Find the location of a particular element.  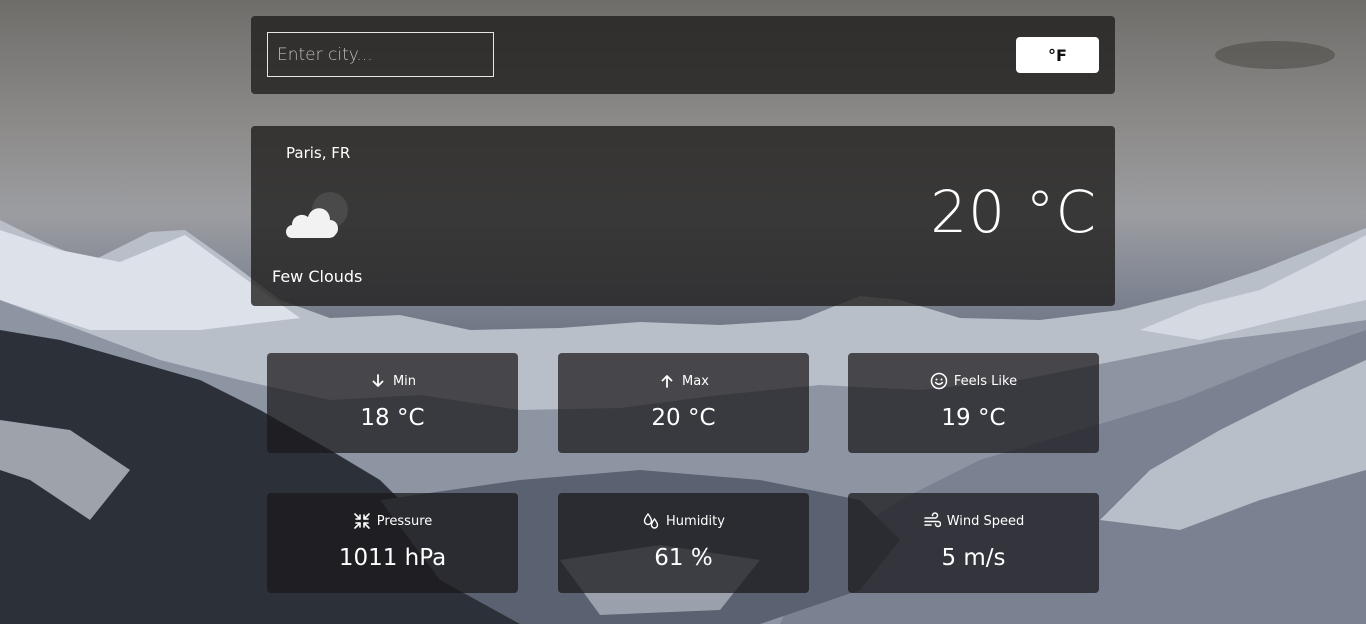

feels-like-label: Feels Like is located at coordinates (985, 381).